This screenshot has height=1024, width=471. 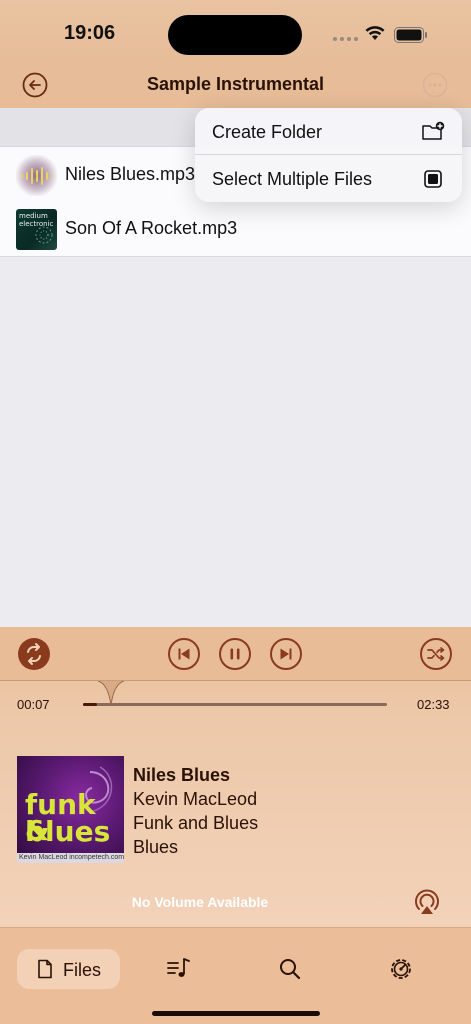 I want to click on shuffle-button, so click(x=436, y=654).